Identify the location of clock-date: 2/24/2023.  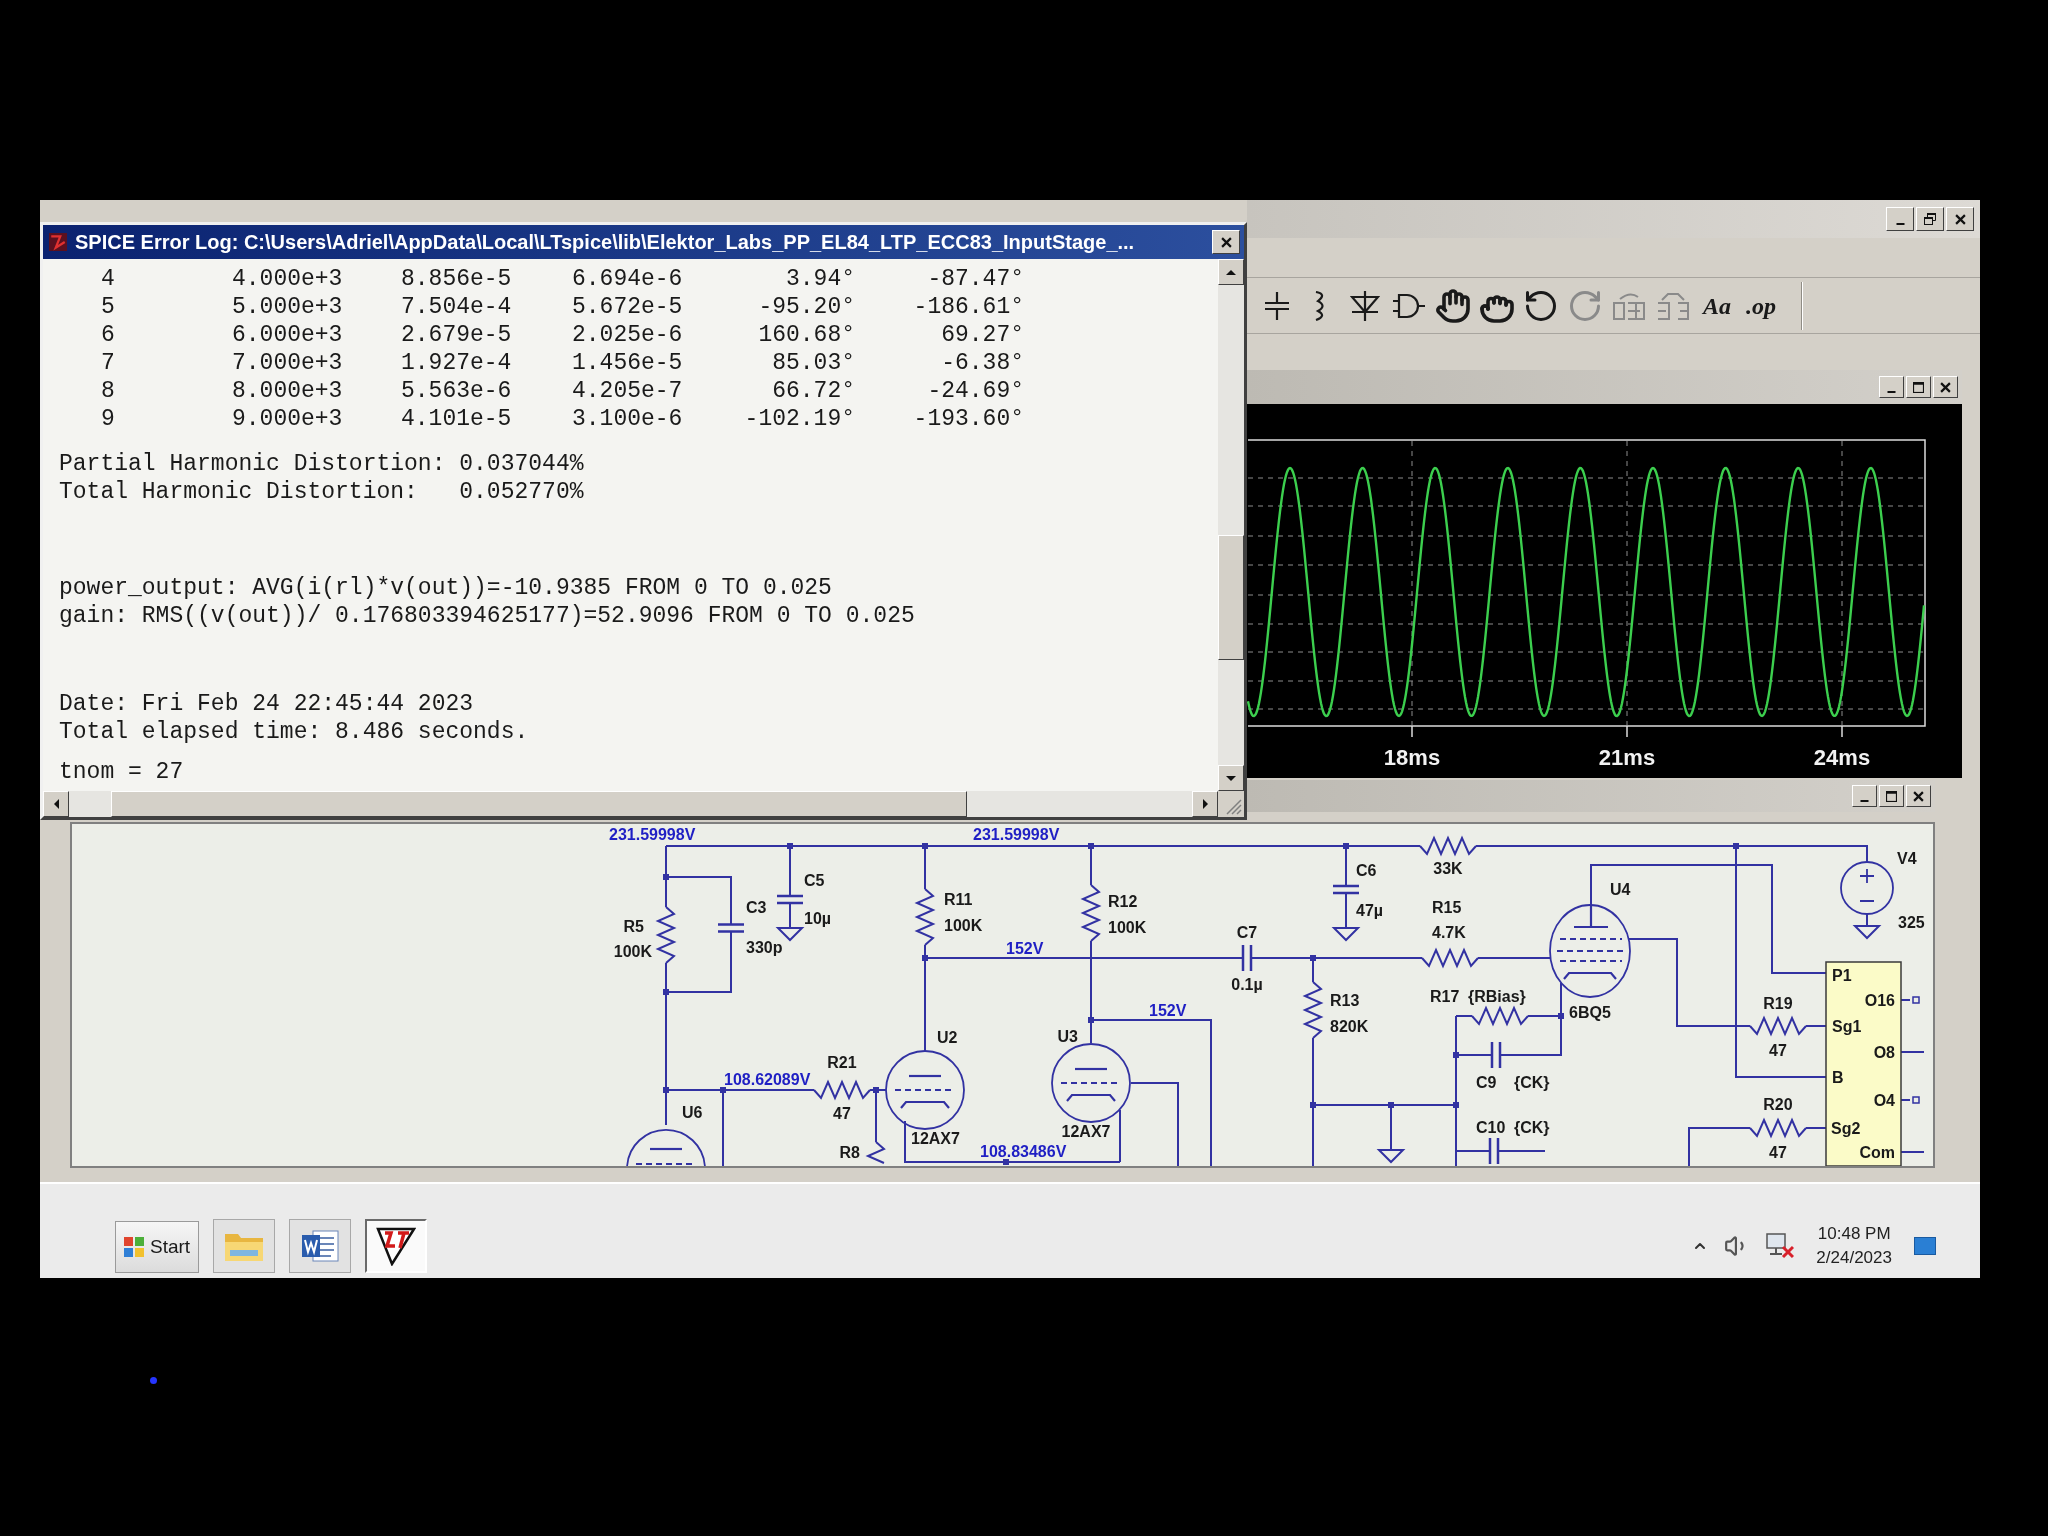
(1854, 1258).